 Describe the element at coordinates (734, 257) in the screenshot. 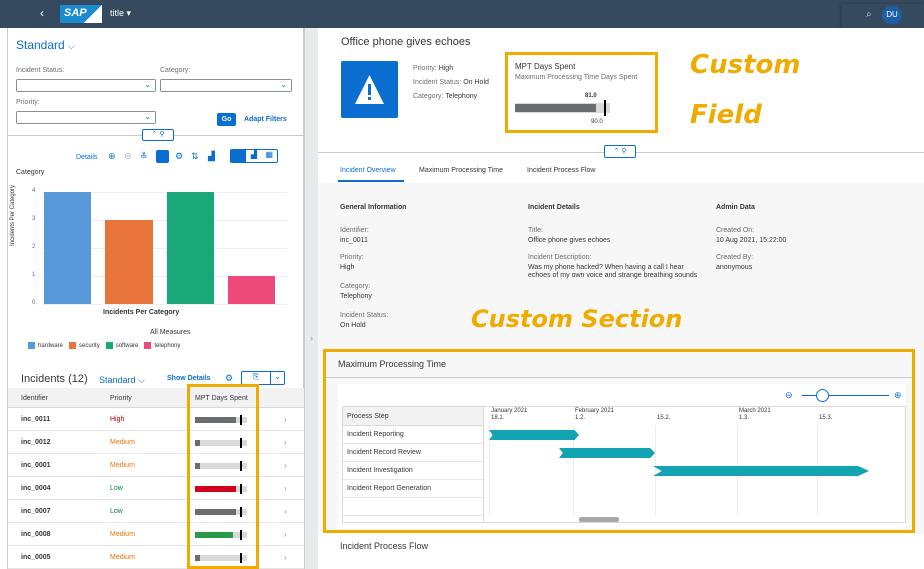

I see `created-by-label: Created By:` at that location.